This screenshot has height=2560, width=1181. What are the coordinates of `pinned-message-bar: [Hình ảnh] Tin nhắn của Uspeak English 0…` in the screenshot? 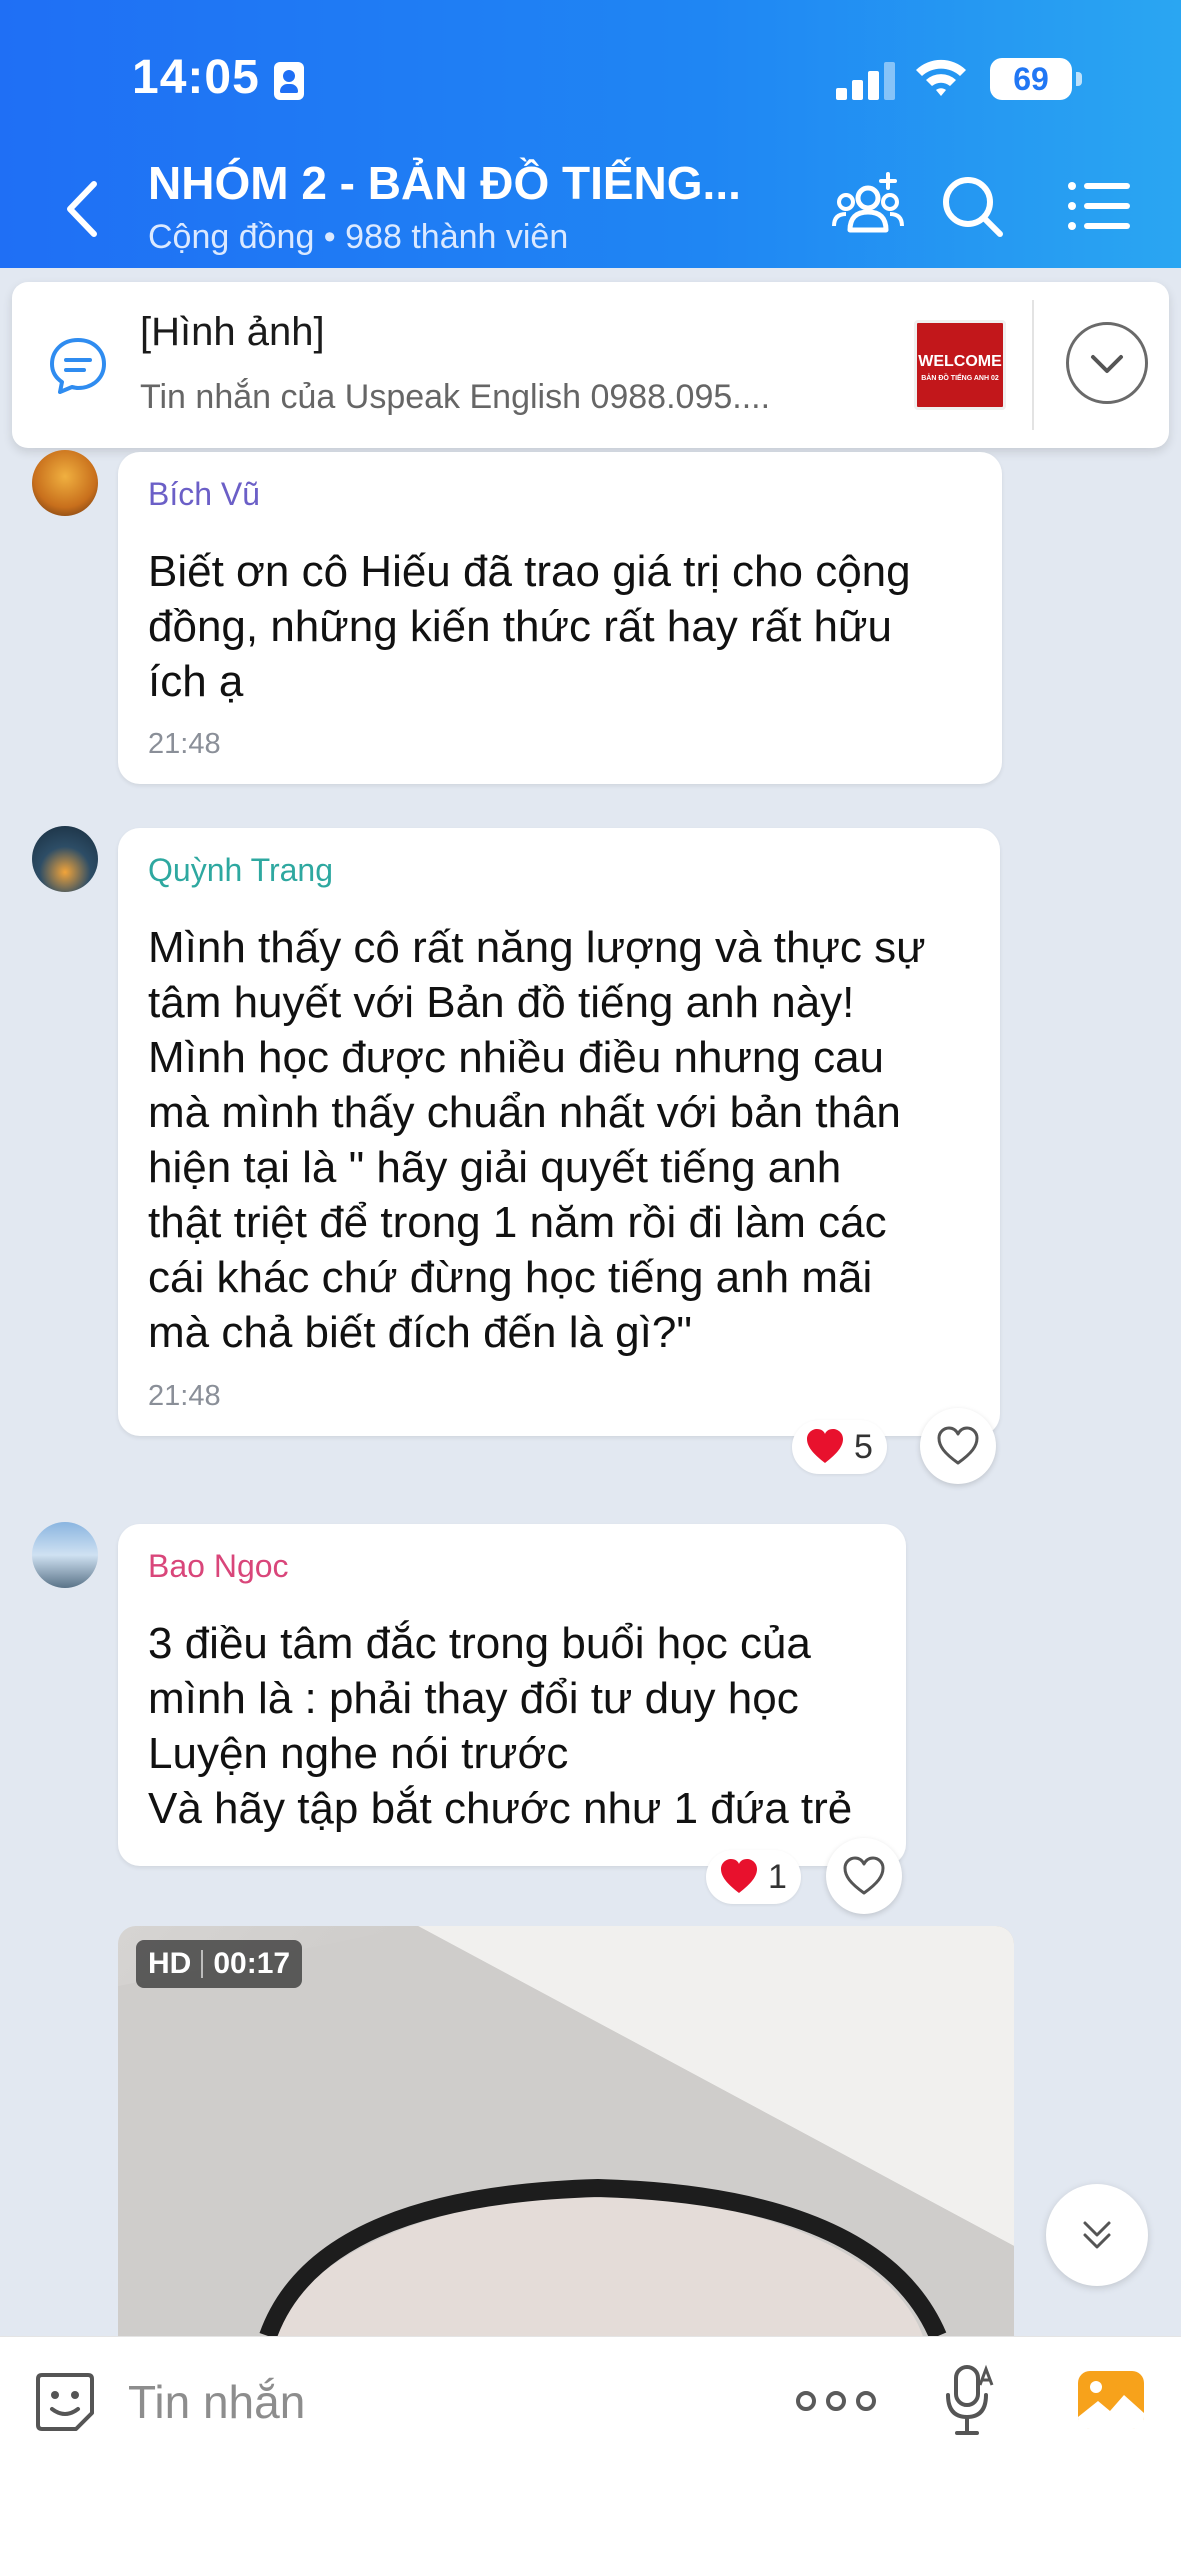 It's located at (590, 365).